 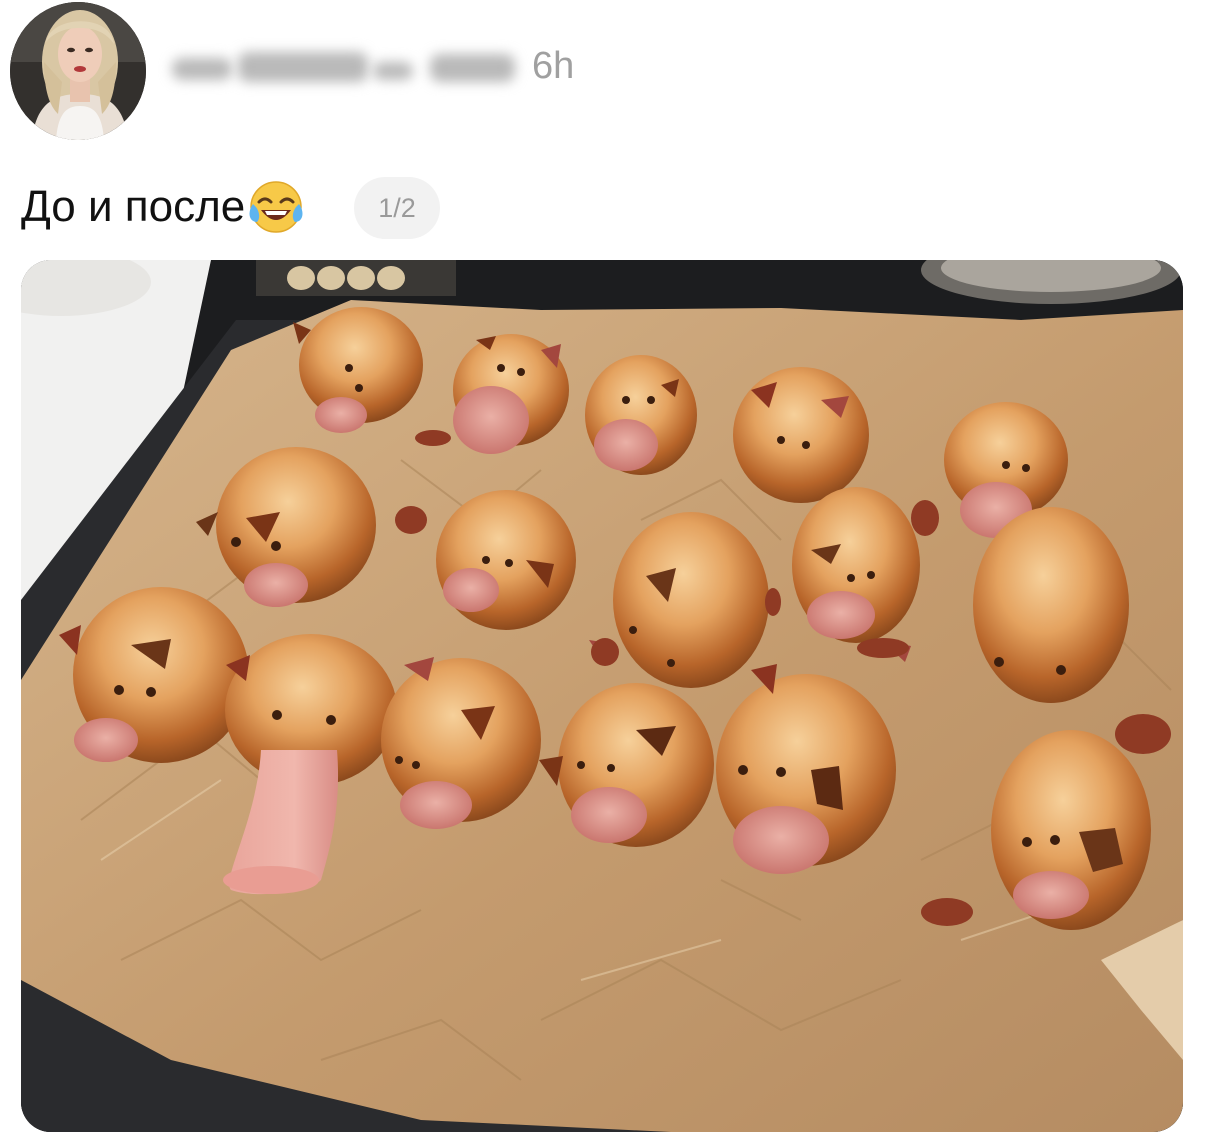 I want to click on post-caption: До и после, so click(x=163, y=207).